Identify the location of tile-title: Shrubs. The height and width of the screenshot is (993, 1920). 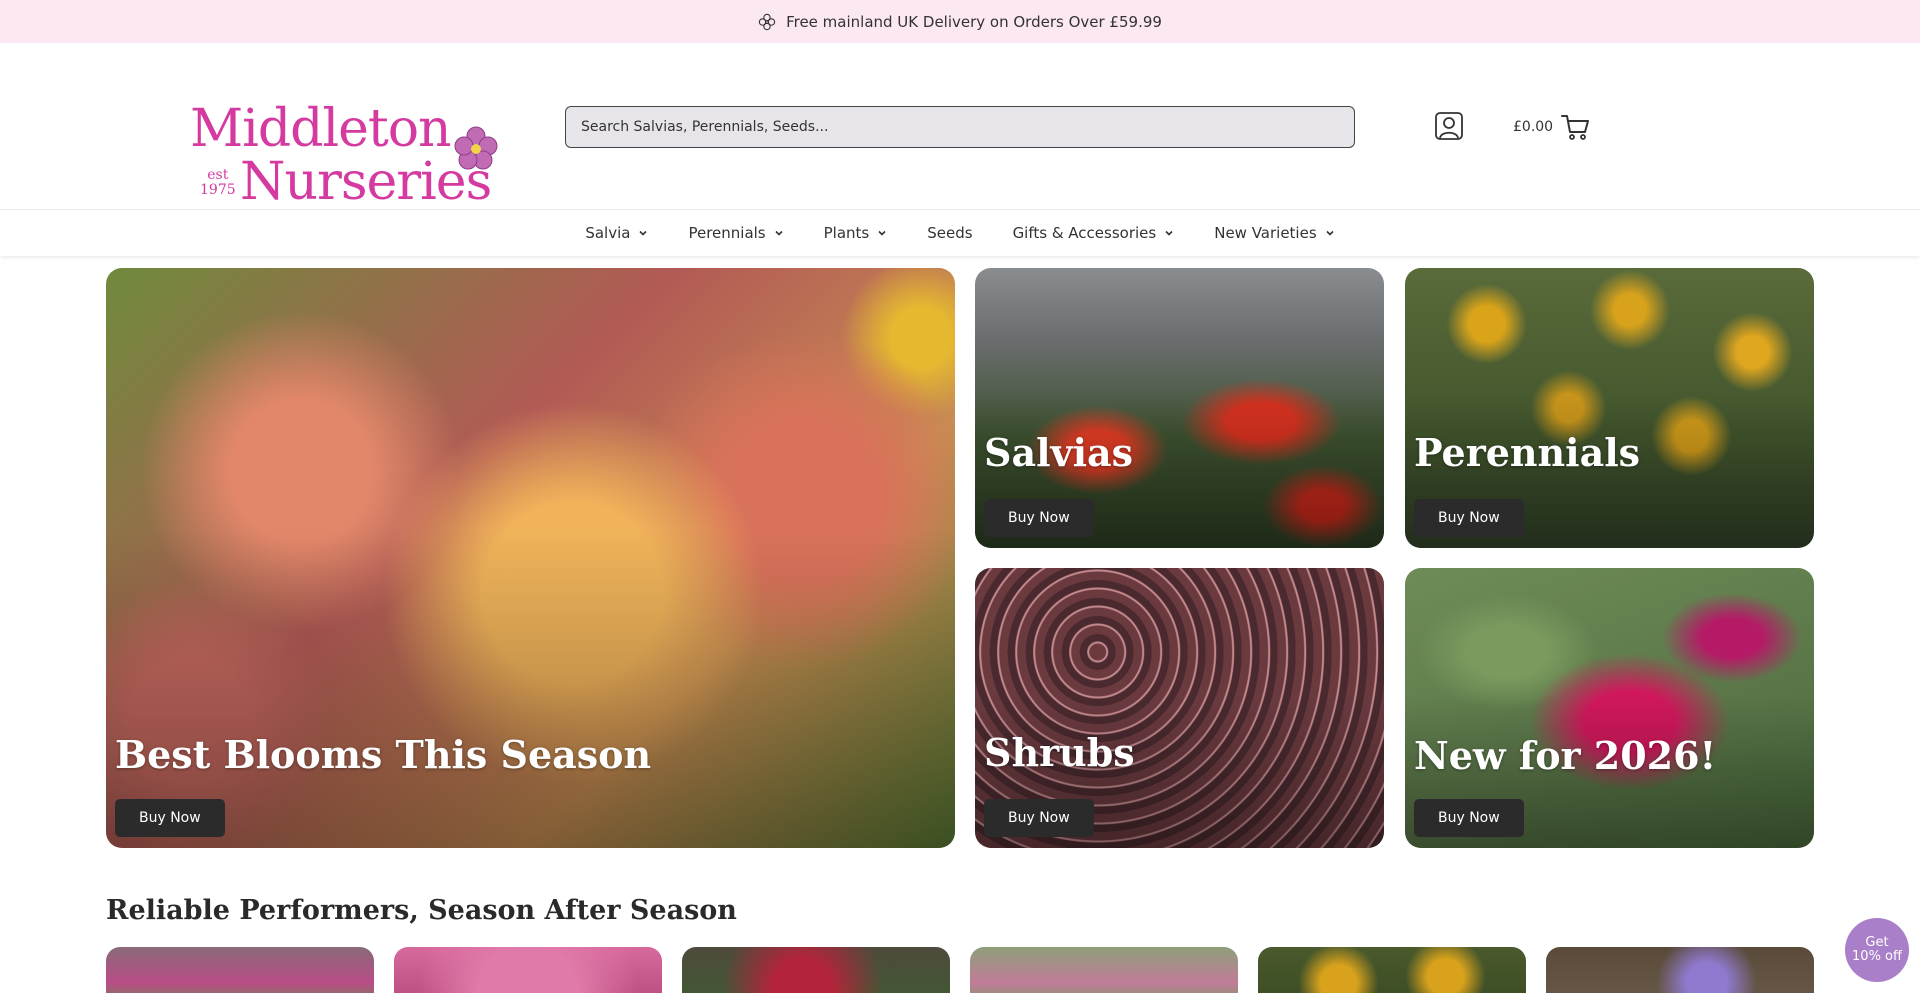
(1059, 752).